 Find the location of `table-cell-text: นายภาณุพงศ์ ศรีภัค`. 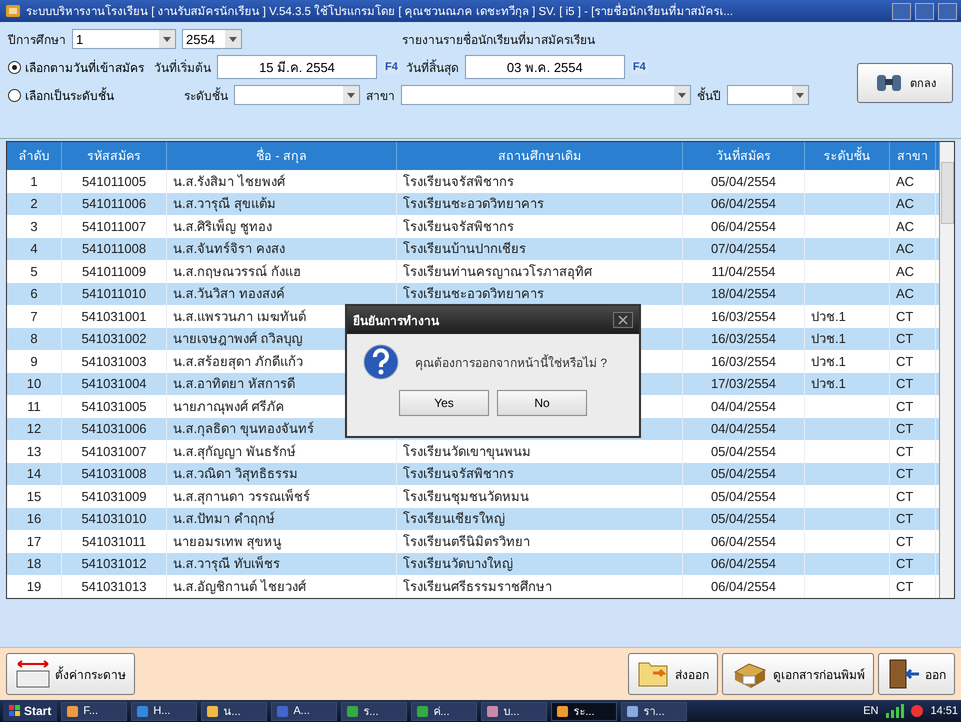

table-cell-text: นายภาณุพงศ์ ศรีภัค is located at coordinates (229, 407).